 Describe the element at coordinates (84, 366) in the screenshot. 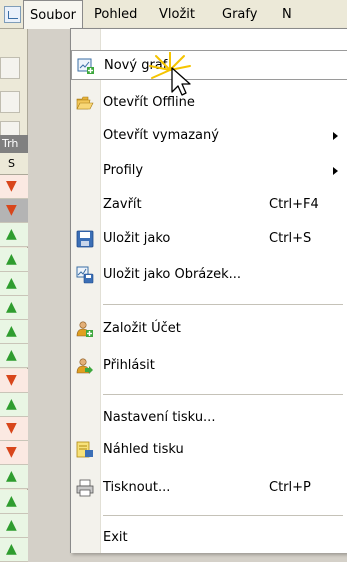

I see `login-icon` at that location.